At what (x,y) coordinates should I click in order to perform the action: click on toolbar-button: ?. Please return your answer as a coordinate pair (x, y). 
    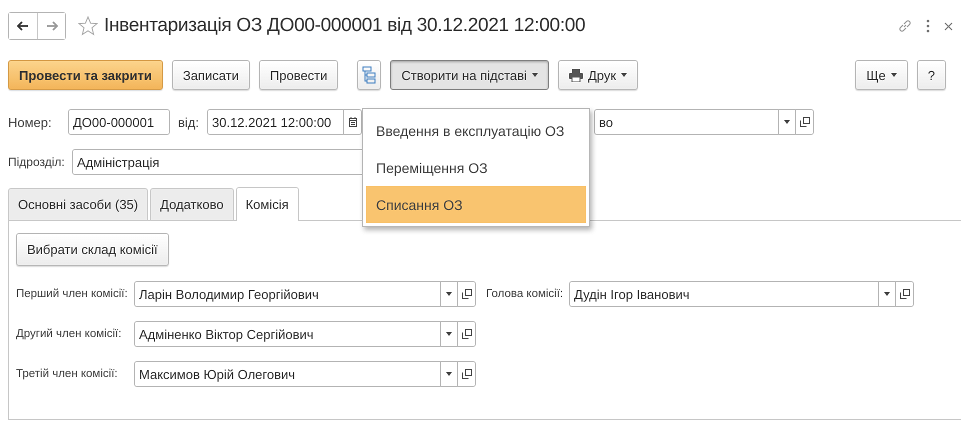
    Looking at the image, I should click on (931, 75).